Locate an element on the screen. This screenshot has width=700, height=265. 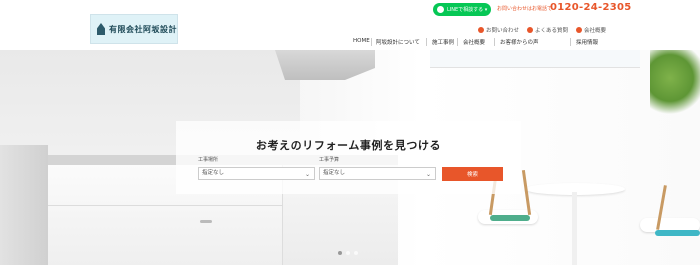
util-link-faq: よくある質問 is located at coordinates (547, 30).